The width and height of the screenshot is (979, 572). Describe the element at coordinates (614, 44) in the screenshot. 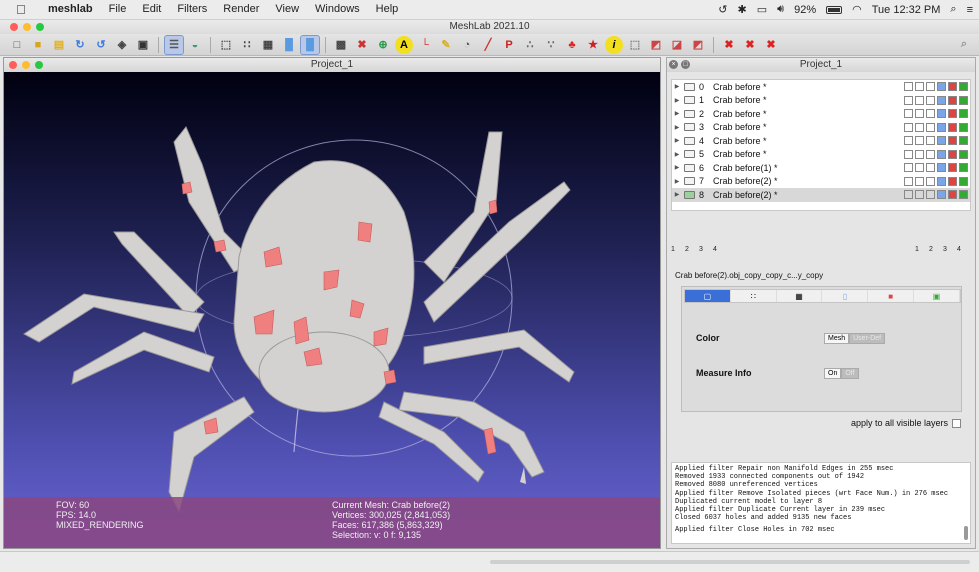

I see `info-icon: i` at that location.